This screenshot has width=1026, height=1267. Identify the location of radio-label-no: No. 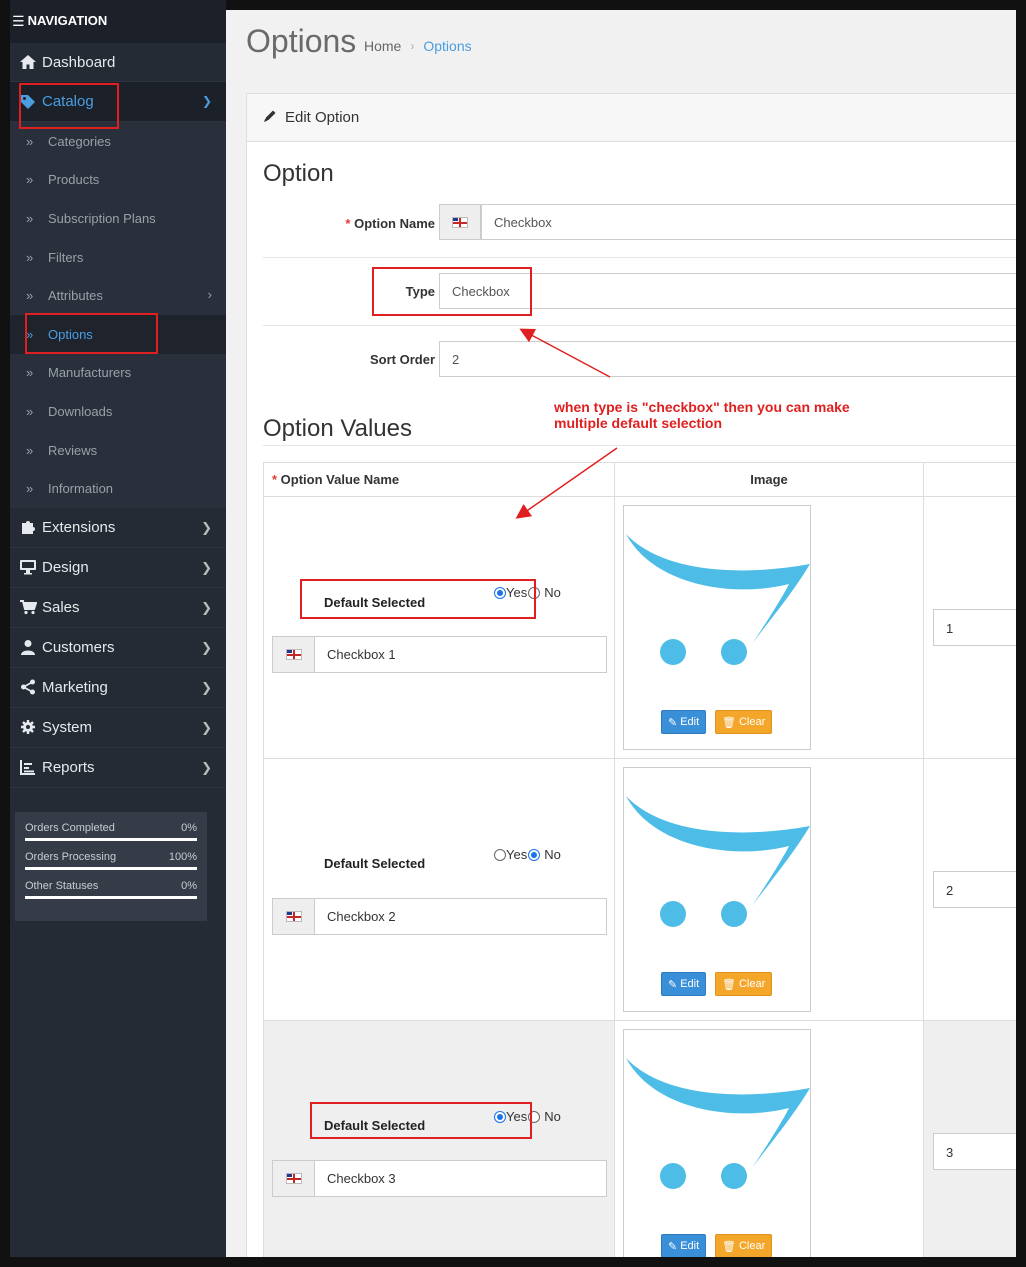
(552, 1116).